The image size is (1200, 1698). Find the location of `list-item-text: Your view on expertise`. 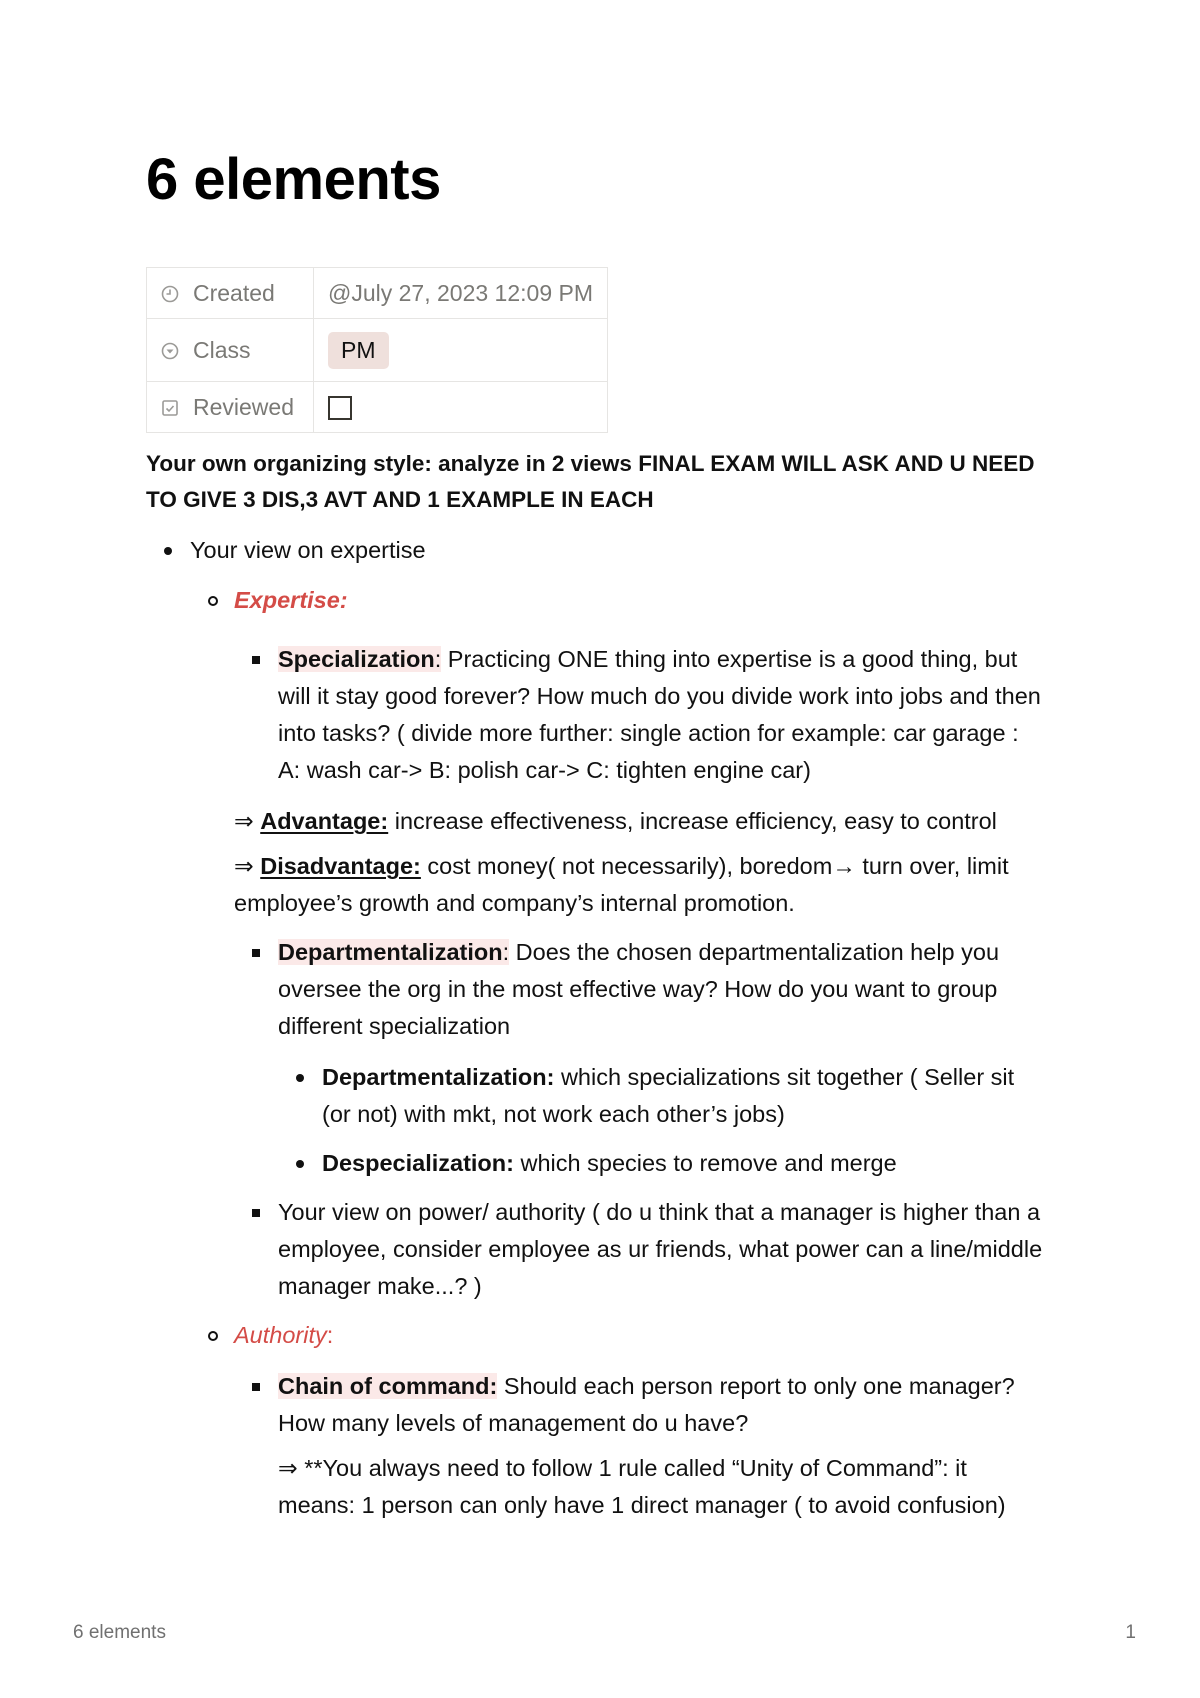

list-item-text: Your view on expertise is located at coordinates (308, 550).